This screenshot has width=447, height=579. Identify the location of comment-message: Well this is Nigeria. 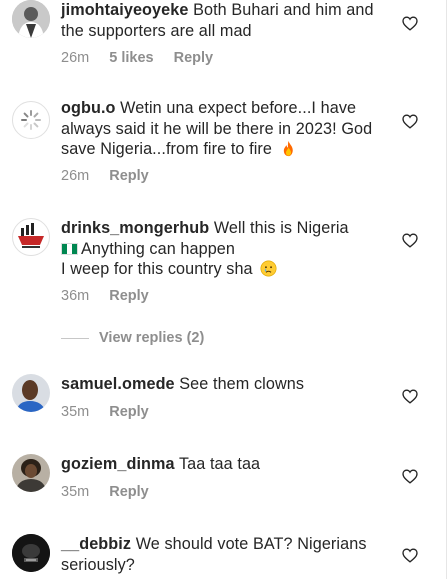
(281, 228).